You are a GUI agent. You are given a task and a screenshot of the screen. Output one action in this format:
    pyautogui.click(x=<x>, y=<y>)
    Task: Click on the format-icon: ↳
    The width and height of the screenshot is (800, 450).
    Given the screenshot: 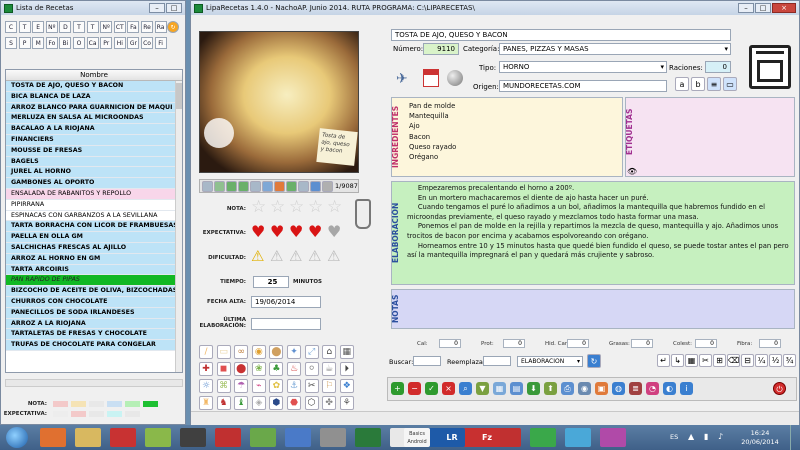 What is the action you would take?
    pyautogui.click(x=677, y=360)
    